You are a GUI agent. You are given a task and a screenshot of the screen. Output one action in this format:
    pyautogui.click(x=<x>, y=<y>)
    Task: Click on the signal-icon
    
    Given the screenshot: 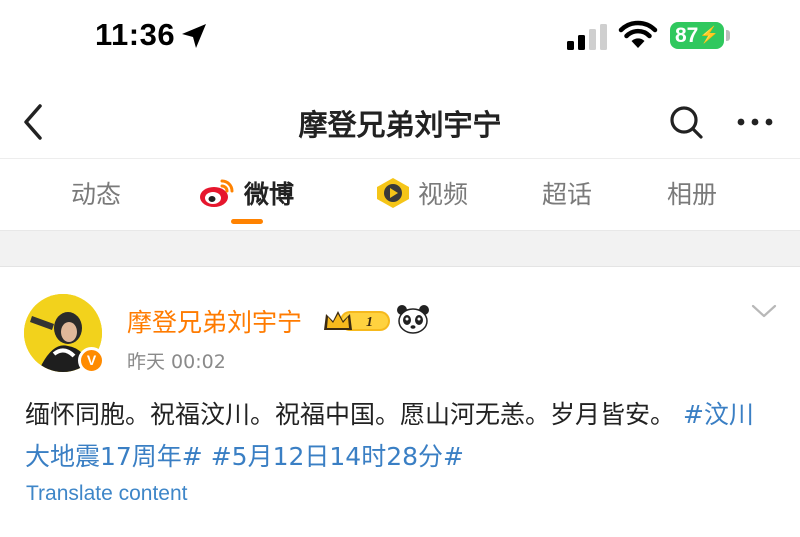 What is the action you would take?
    pyautogui.click(x=587, y=37)
    